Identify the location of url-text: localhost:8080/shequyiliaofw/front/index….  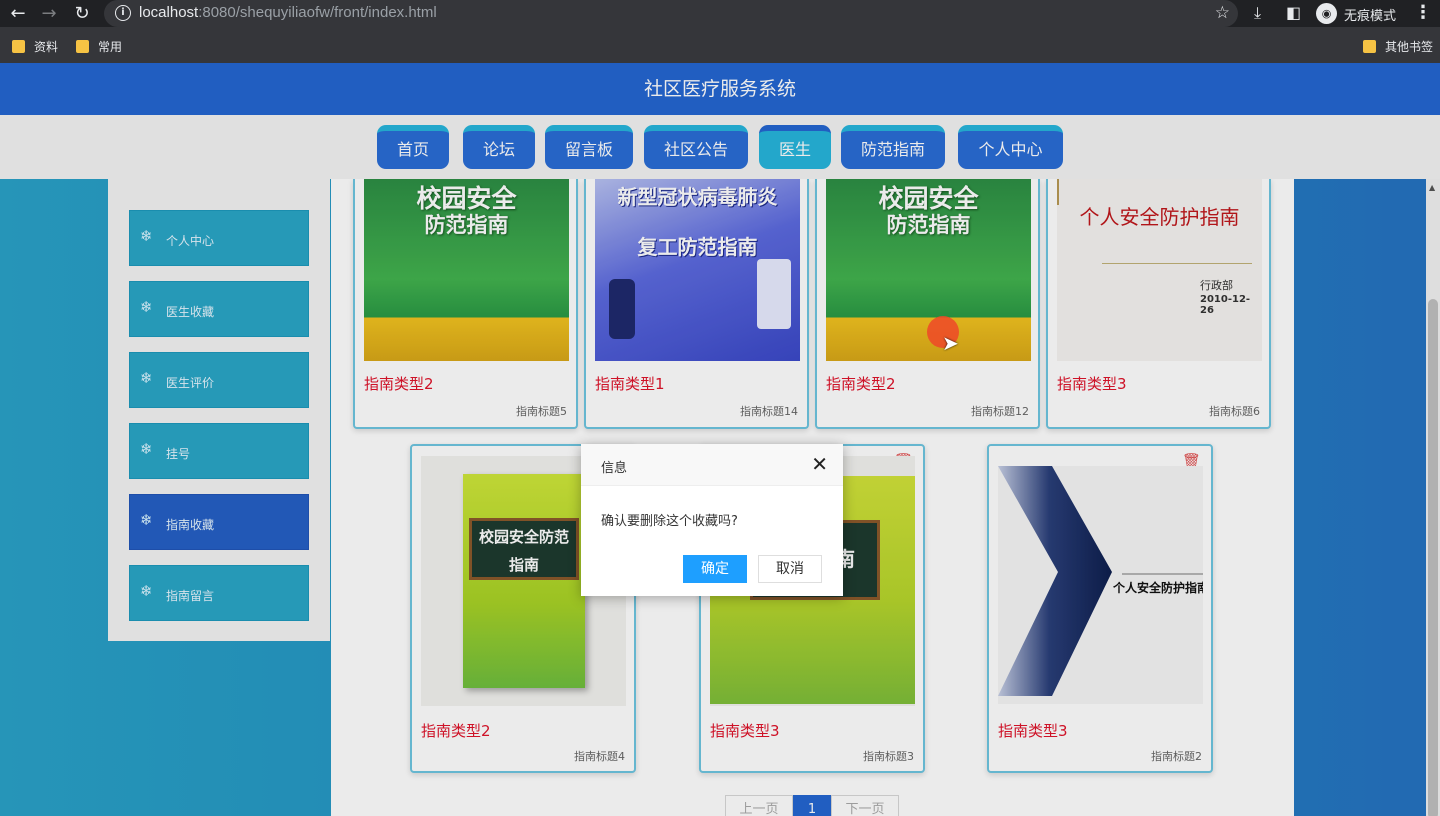
(288, 12).